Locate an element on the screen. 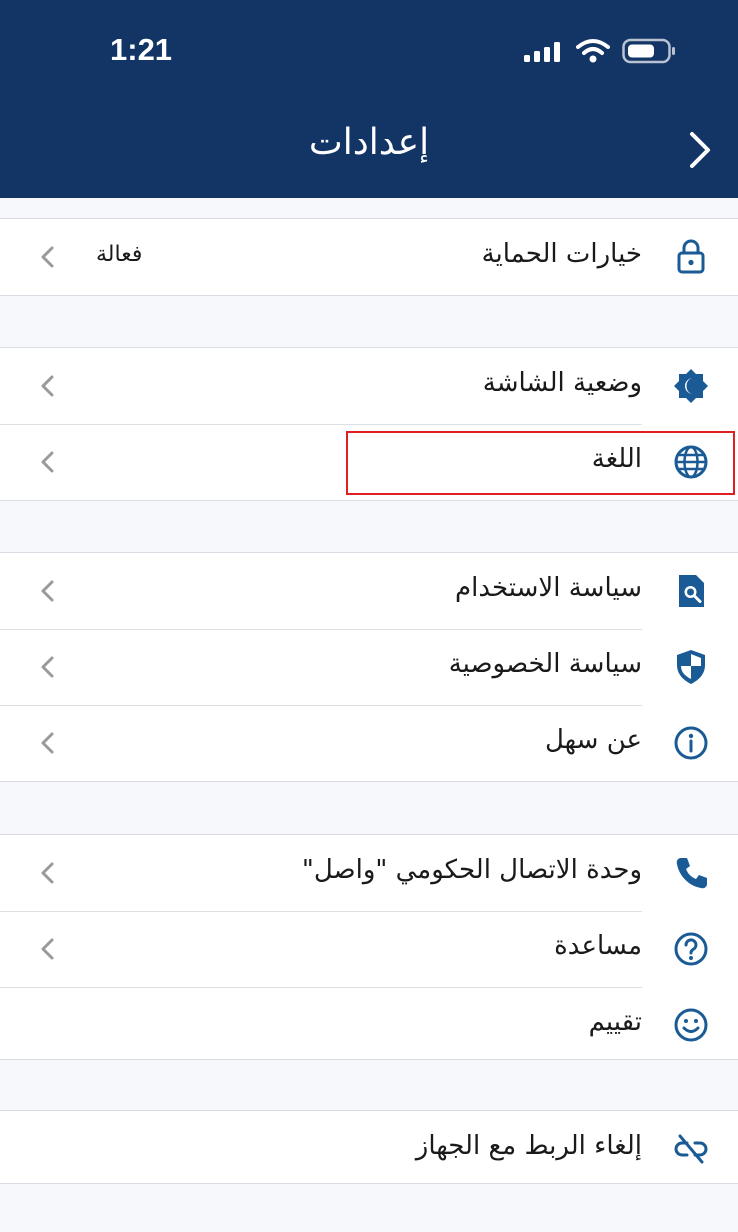  row-label: عن سهل is located at coordinates (593, 740).